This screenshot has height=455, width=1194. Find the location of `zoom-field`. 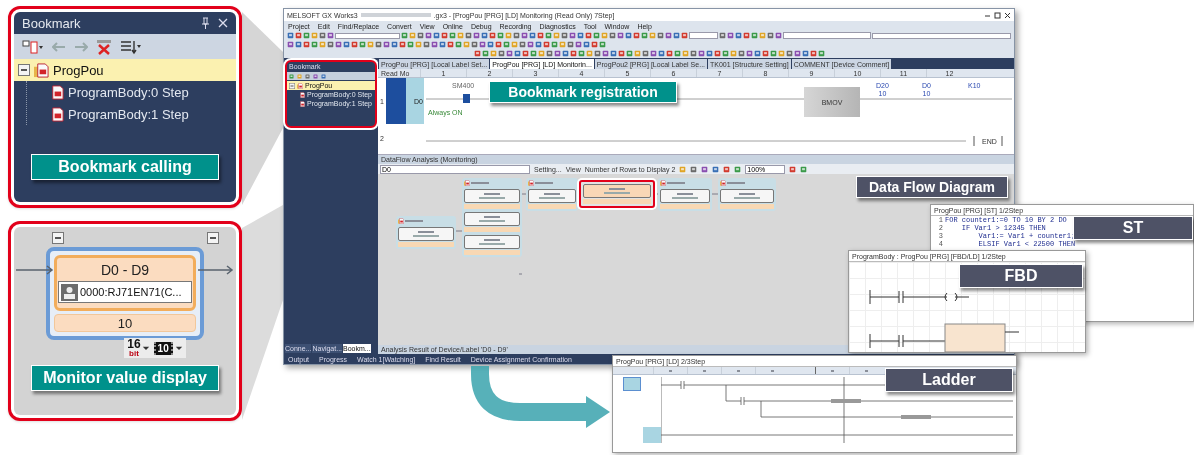

zoom-field is located at coordinates (703, 35).